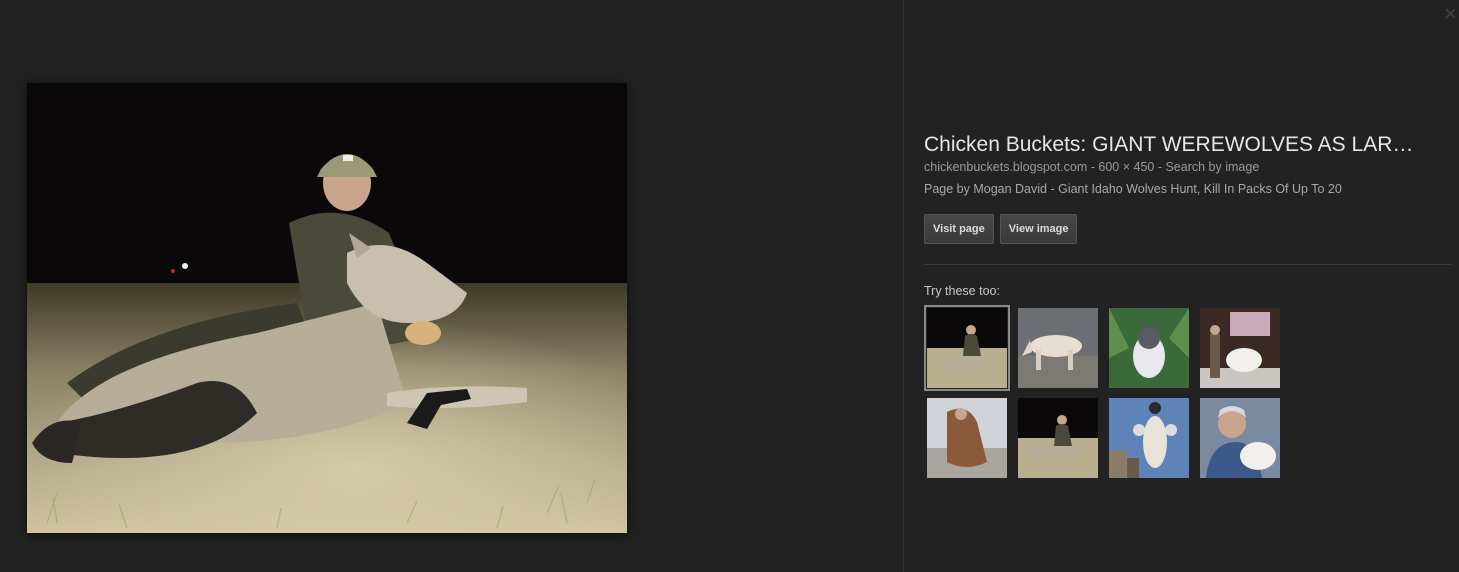 This screenshot has width=1459, height=572. Describe the element at coordinates (1212, 167) in the screenshot. I see `search-by-image-link: Search by image` at that location.